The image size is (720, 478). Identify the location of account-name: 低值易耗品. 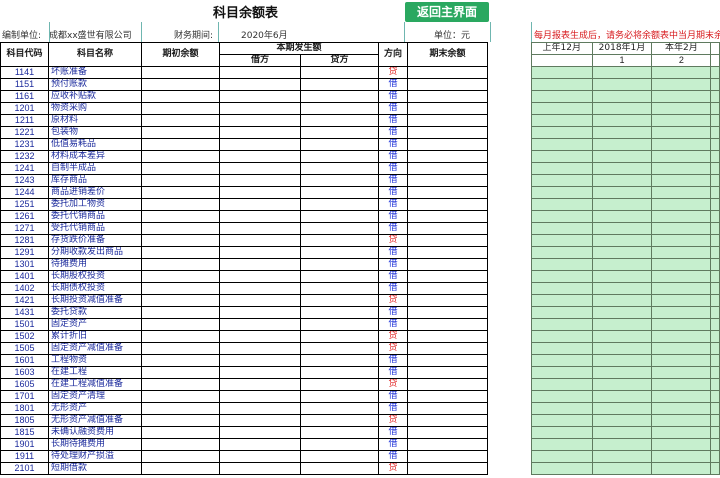
(95, 144).